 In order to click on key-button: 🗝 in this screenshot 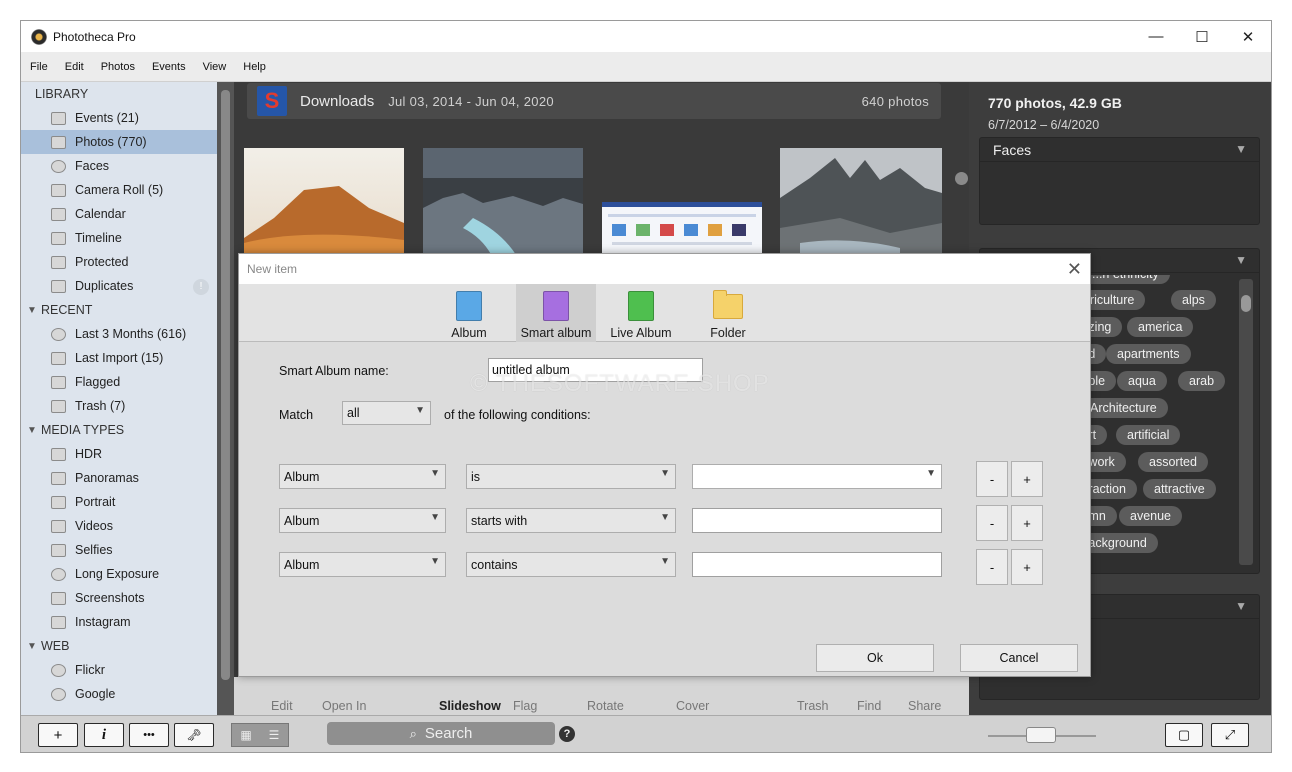, I will do `click(194, 735)`.